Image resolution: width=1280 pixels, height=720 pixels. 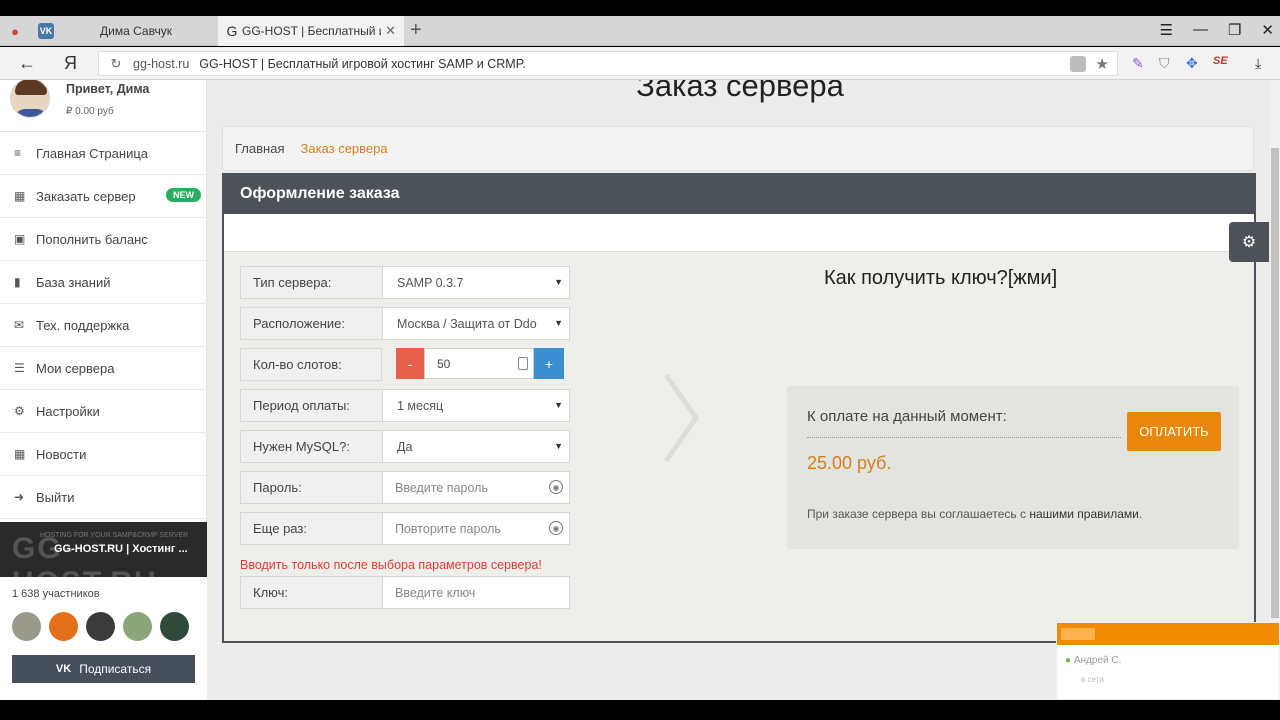 I want to click on close-window-icon: ✕, so click(x=1267, y=30).